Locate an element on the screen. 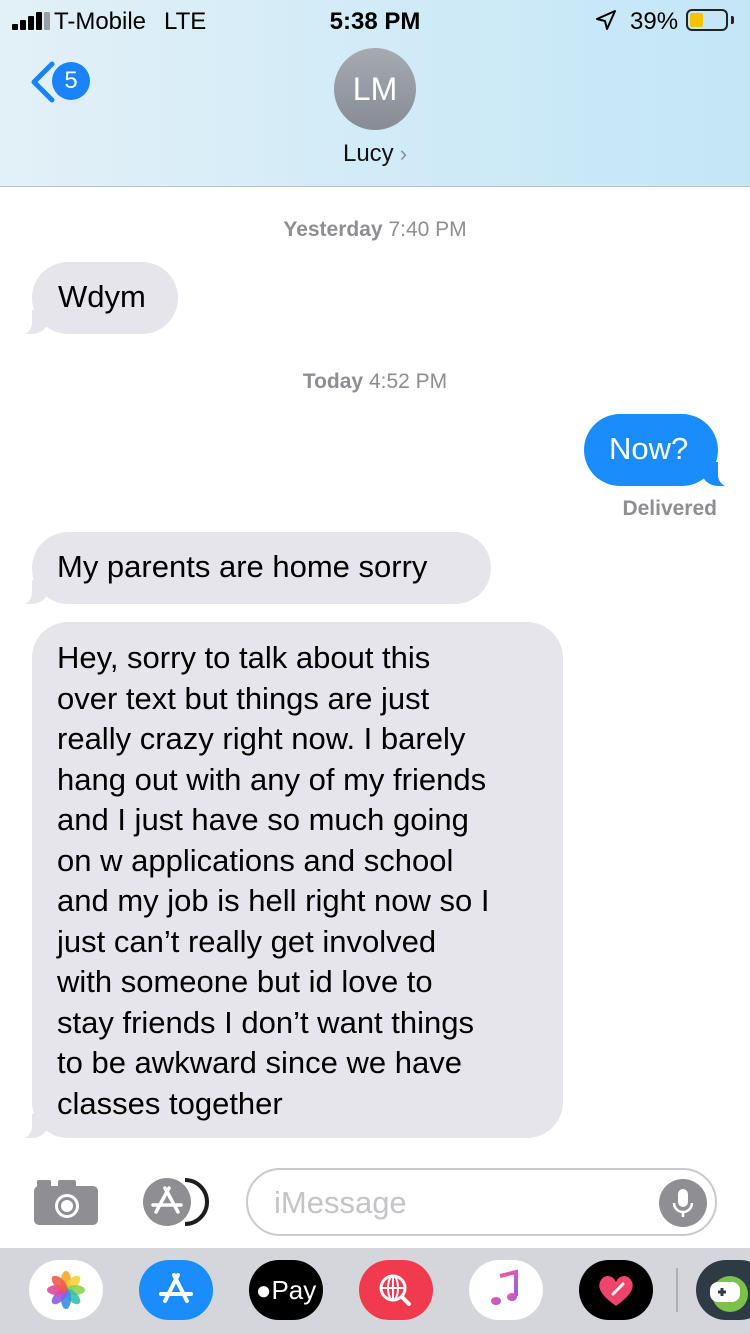 The image size is (750, 1334). message-text: My parents are home sorry is located at coordinates (242, 566).